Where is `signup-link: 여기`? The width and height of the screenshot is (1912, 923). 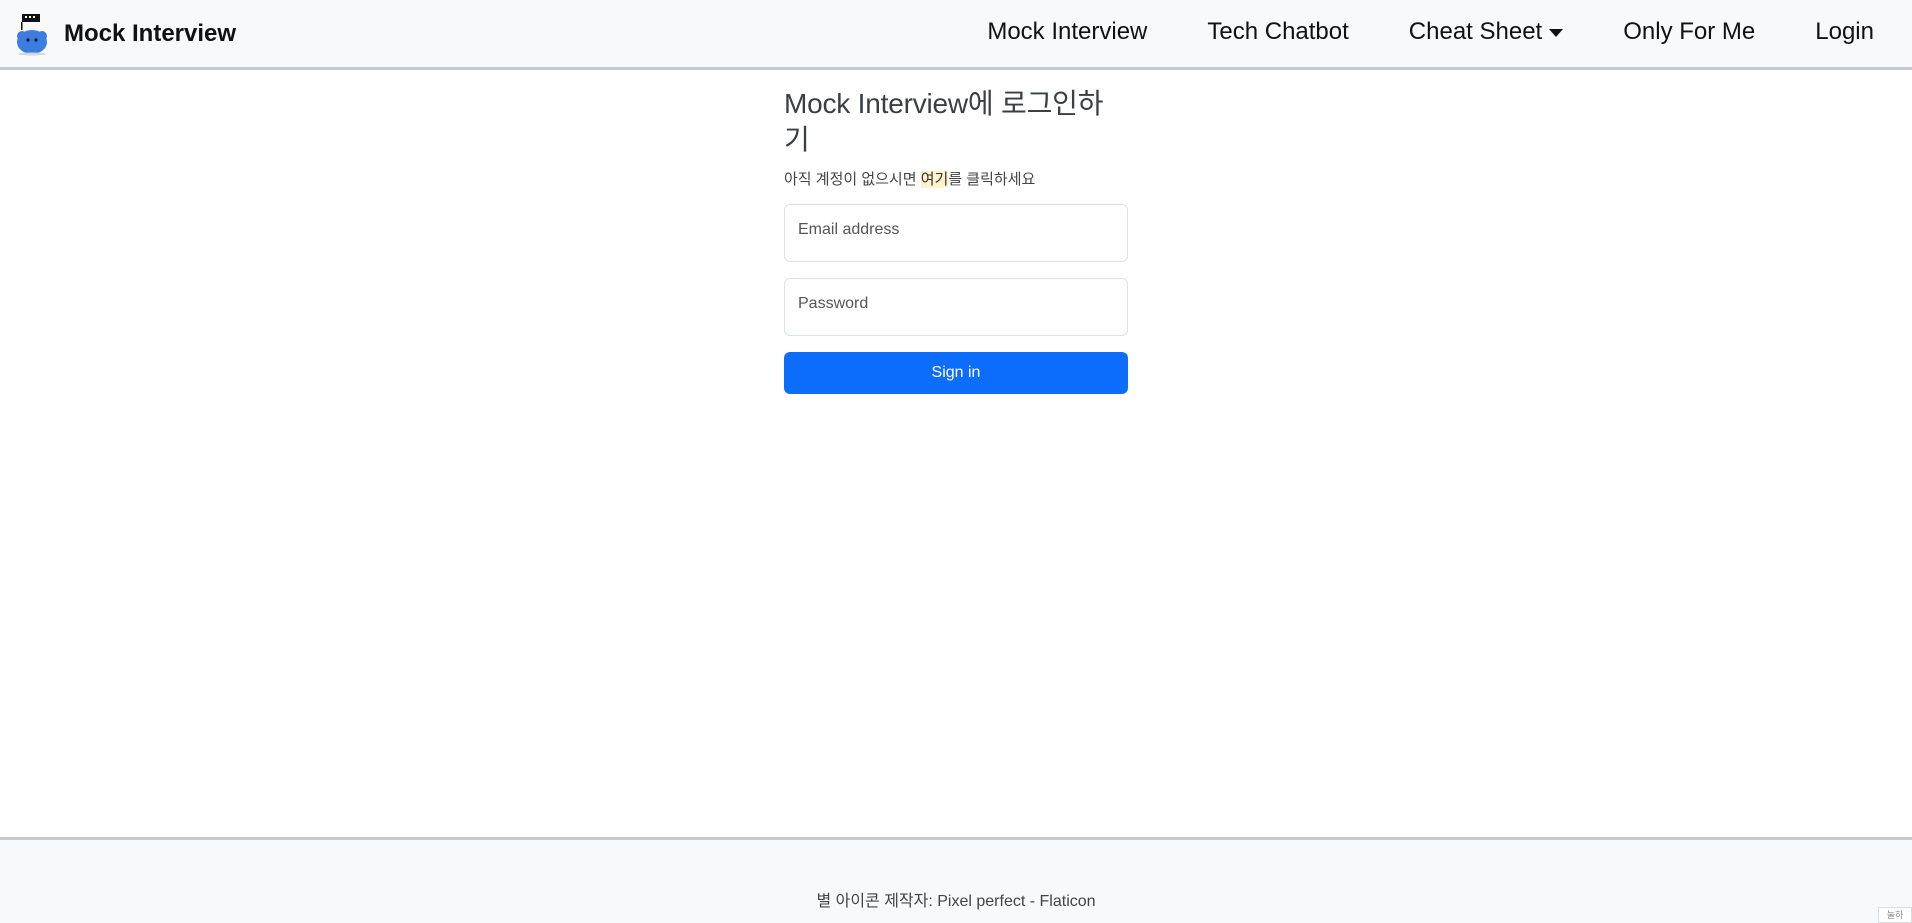 signup-link: 여기 is located at coordinates (934, 179).